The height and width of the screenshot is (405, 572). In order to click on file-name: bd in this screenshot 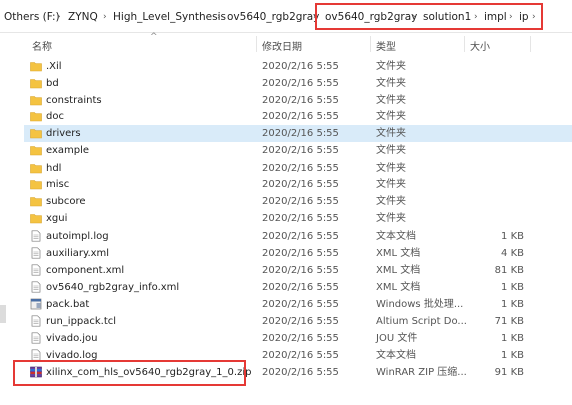, I will do `click(52, 83)`.